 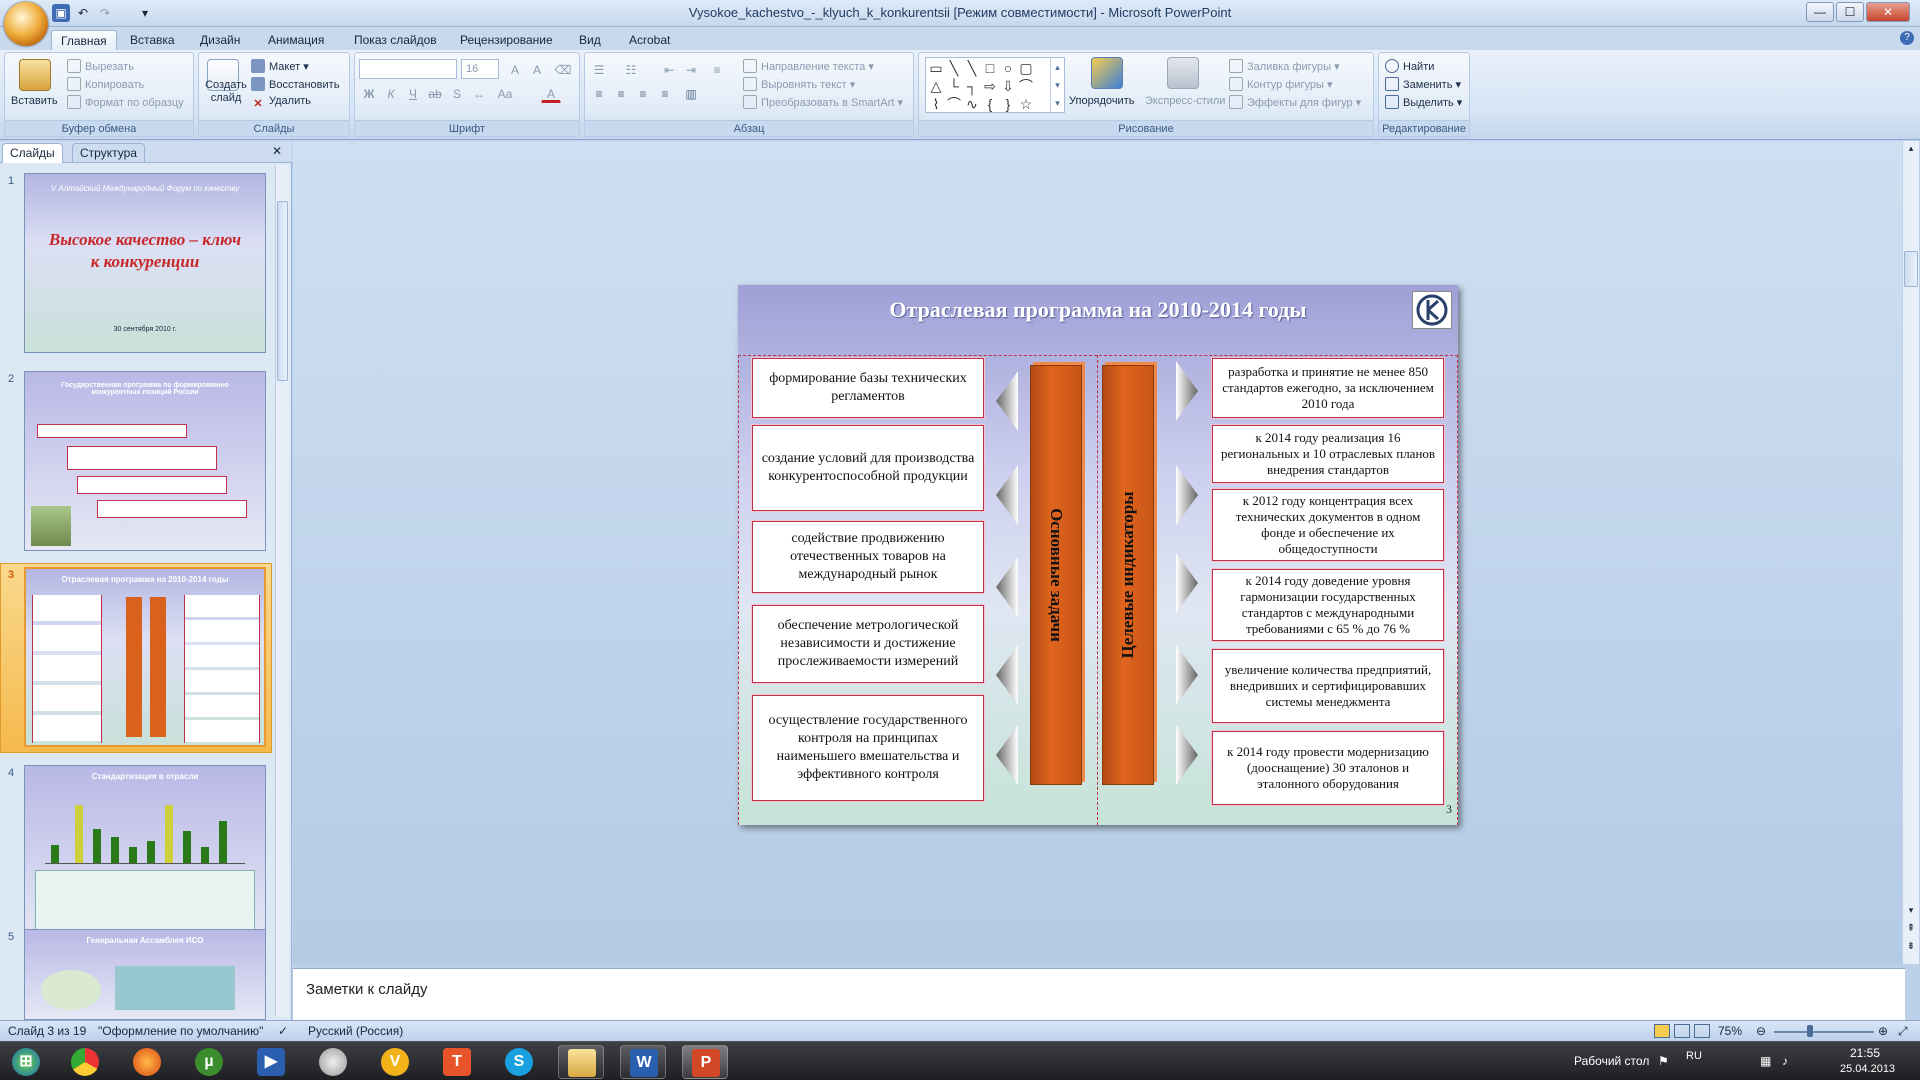 I want to click on zoom-out-icon: ⊖, so click(x=1761, y=1031).